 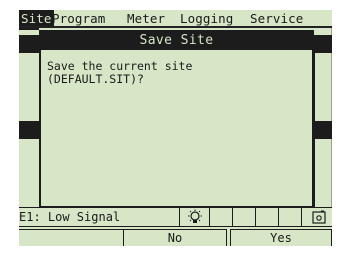 What do you see at coordinates (78, 18) in the screenshot?
I see `menu-item-program: Program` at bounding box center [78, 18].